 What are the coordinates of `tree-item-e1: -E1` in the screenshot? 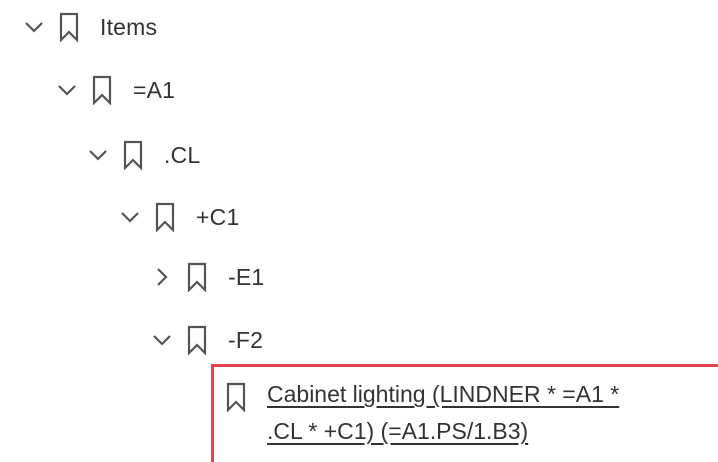 It's located at (207, 277).